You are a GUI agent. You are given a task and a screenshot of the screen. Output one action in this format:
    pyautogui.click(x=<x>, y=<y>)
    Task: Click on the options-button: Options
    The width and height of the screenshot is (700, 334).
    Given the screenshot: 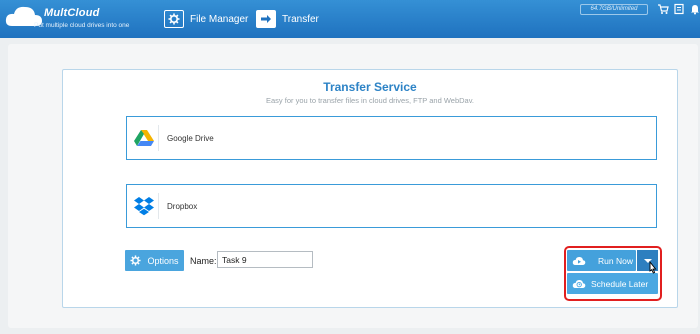 What is the action you would take?
    pyautogui.click(x=154, y=260)
    